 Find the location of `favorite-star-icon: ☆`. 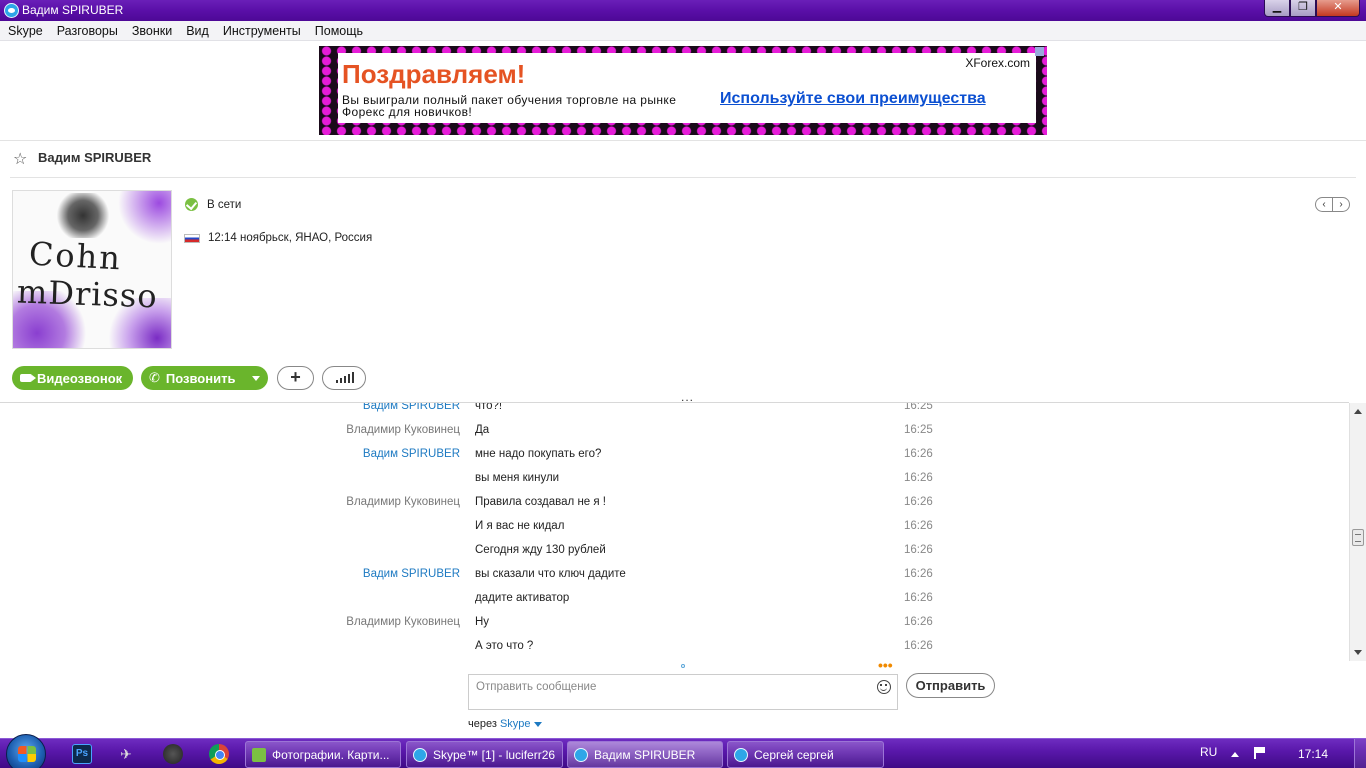

favorite-star-icon: ☆ is located at coordinates (20, 159).